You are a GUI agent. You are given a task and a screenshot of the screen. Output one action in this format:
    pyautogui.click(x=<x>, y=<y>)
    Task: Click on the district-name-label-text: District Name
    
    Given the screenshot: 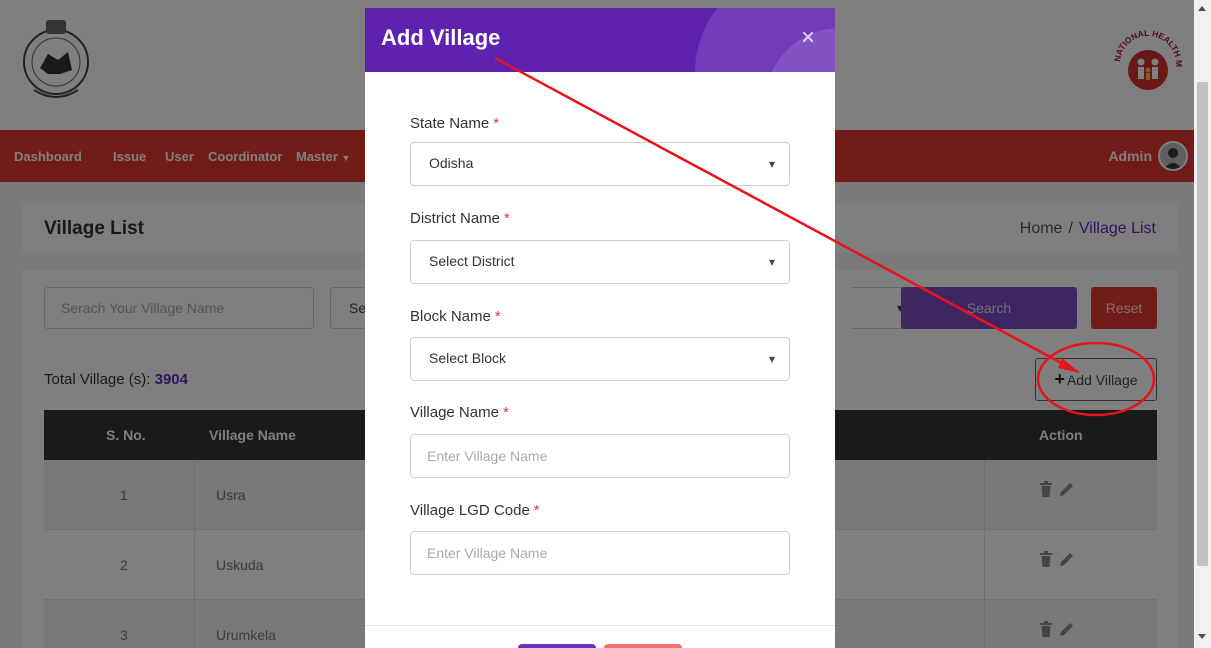 What is the action you would take?
    pyautogui.click(x=455, y=218)
    